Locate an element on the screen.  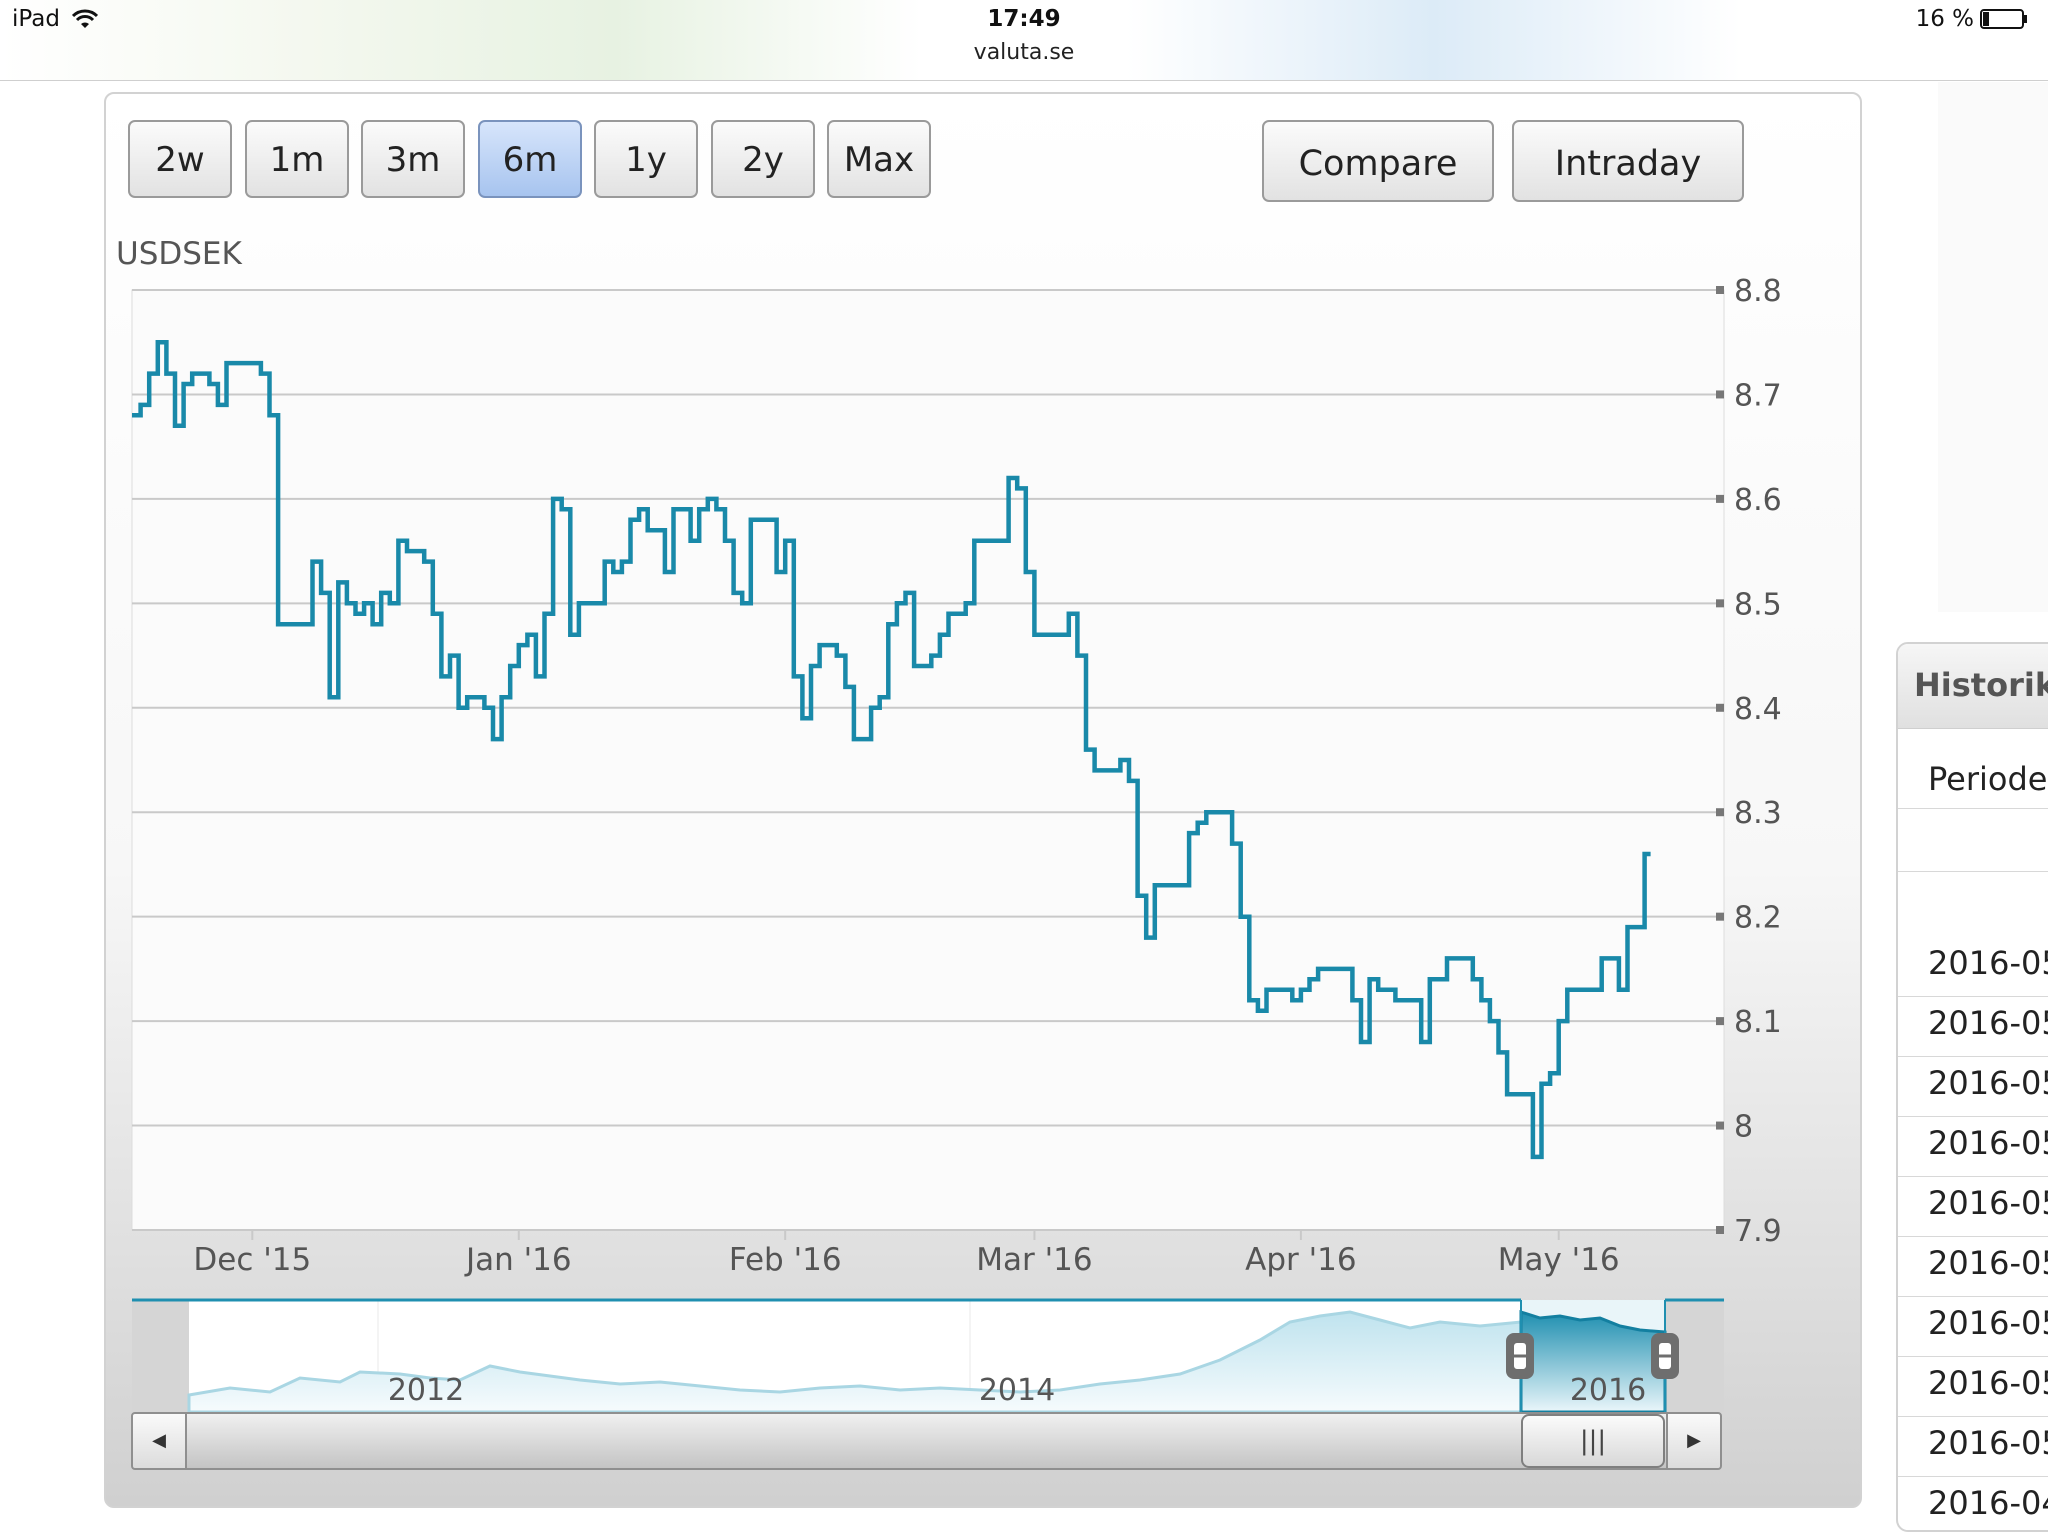
x-tick-label: Jan '16 is located at coordinates (518, 1260).